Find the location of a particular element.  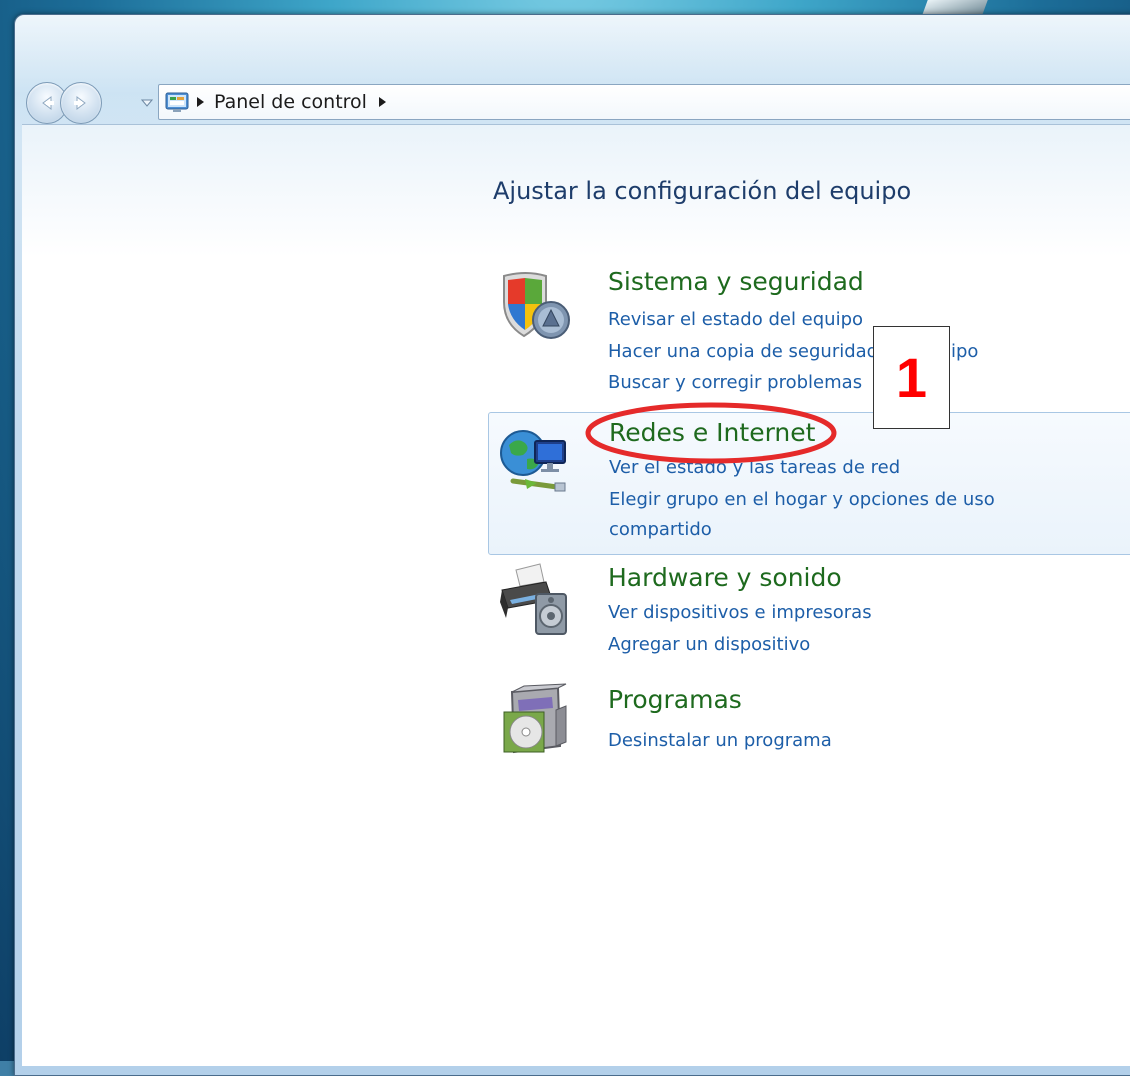

highlight-ellipse is located at coordinates (711, 433).